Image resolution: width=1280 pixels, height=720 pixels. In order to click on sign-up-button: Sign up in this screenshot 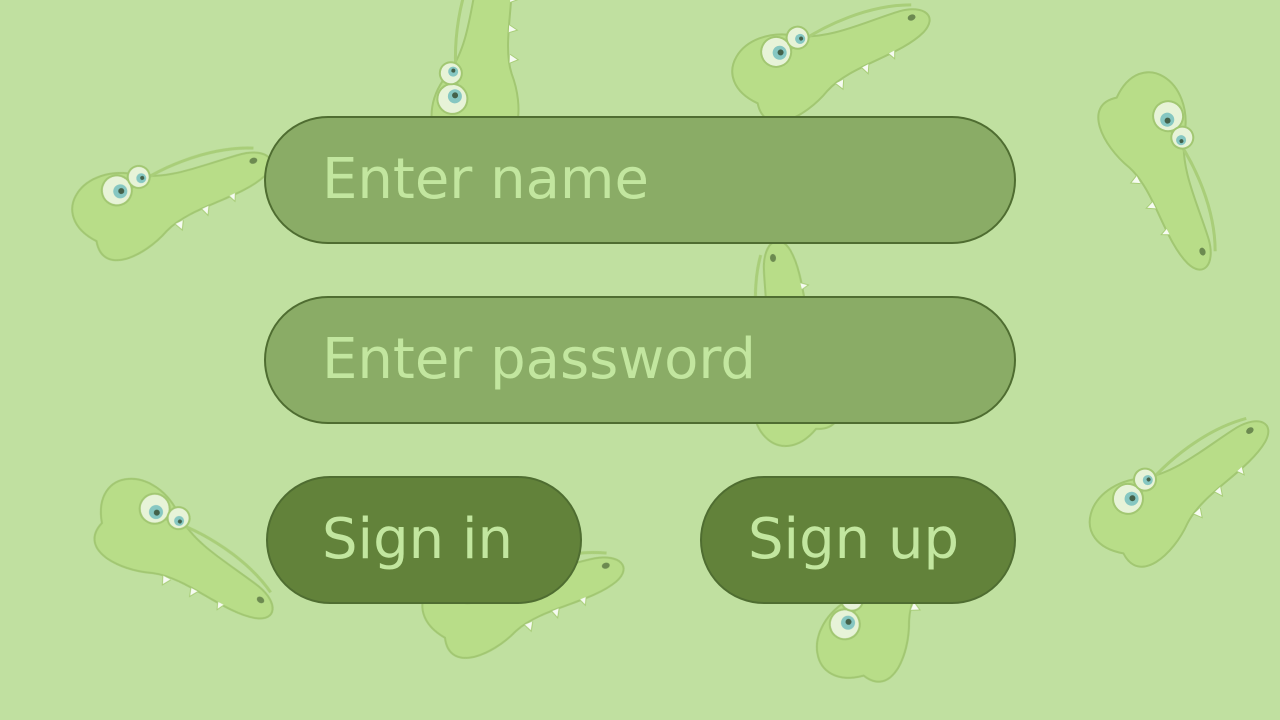, I will do `click(858, 540)`.